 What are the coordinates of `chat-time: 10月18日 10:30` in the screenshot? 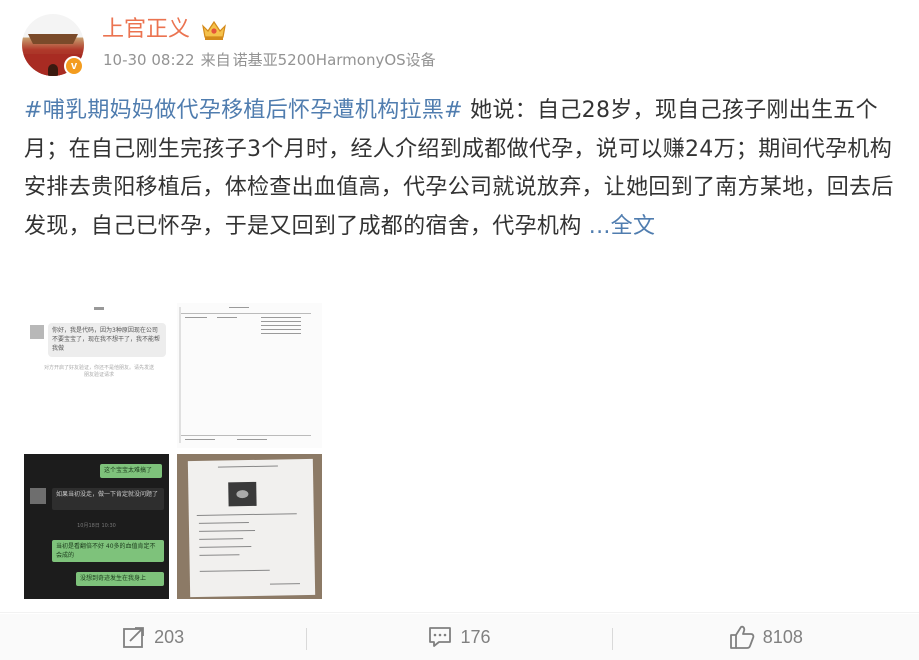 It's located at (96, 526).